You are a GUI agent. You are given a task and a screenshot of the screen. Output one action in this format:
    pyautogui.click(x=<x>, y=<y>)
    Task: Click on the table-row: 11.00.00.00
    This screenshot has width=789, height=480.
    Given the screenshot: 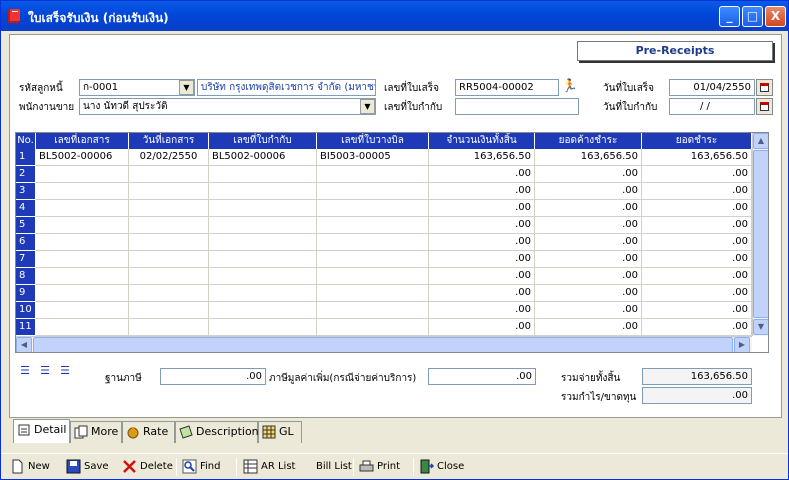 What is the action you would take?
    pyautogui.click(x=384, y=327)
    